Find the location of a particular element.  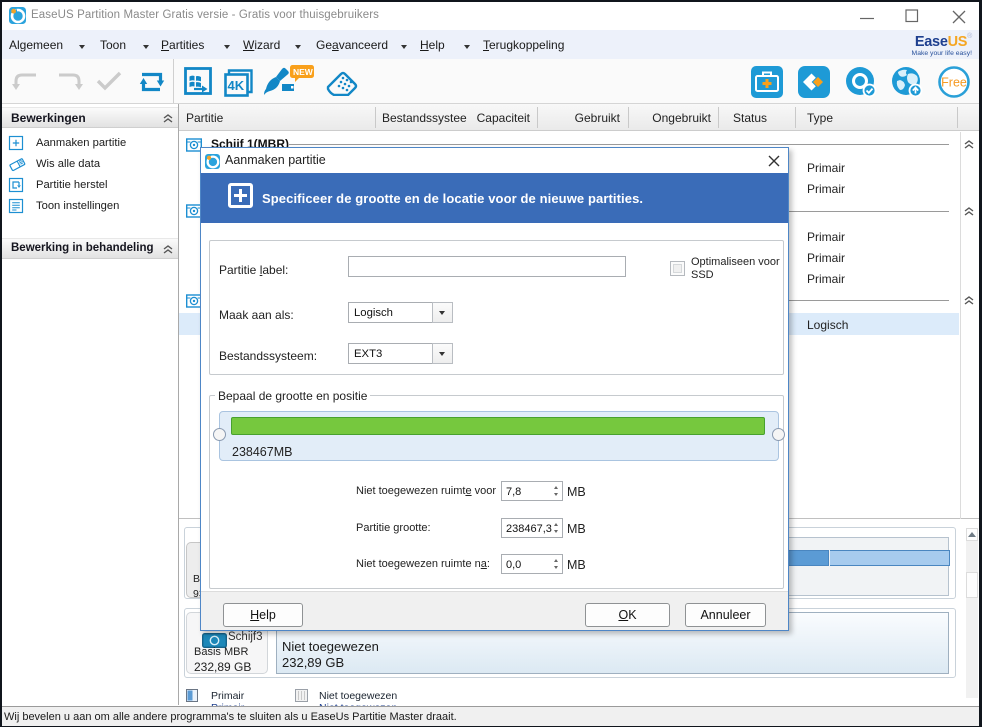

svg-text: NEW is located at coordinates (303, 72).